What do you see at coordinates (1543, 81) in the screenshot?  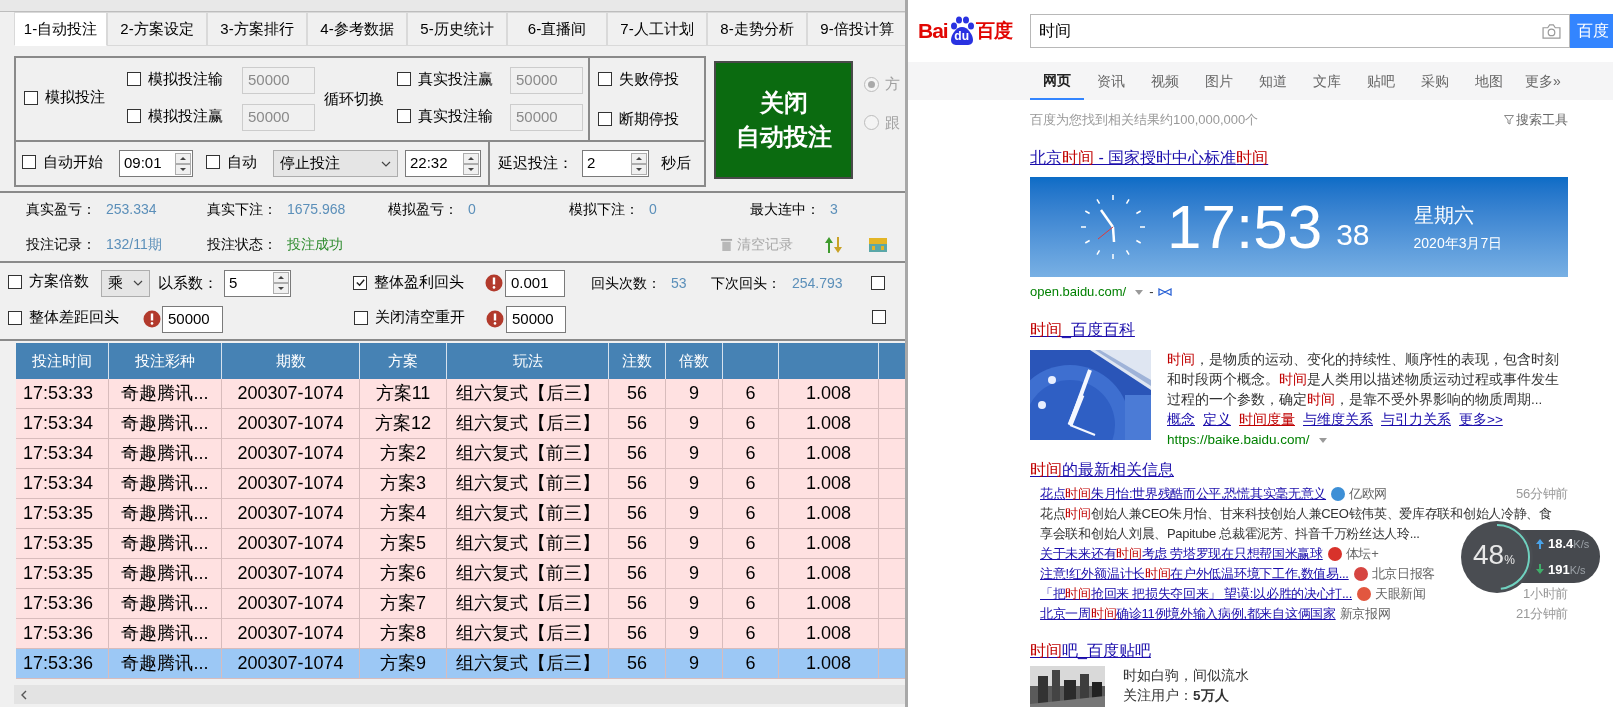 I see `nav-tab: 更多»` at bounding box center [1543, 81].